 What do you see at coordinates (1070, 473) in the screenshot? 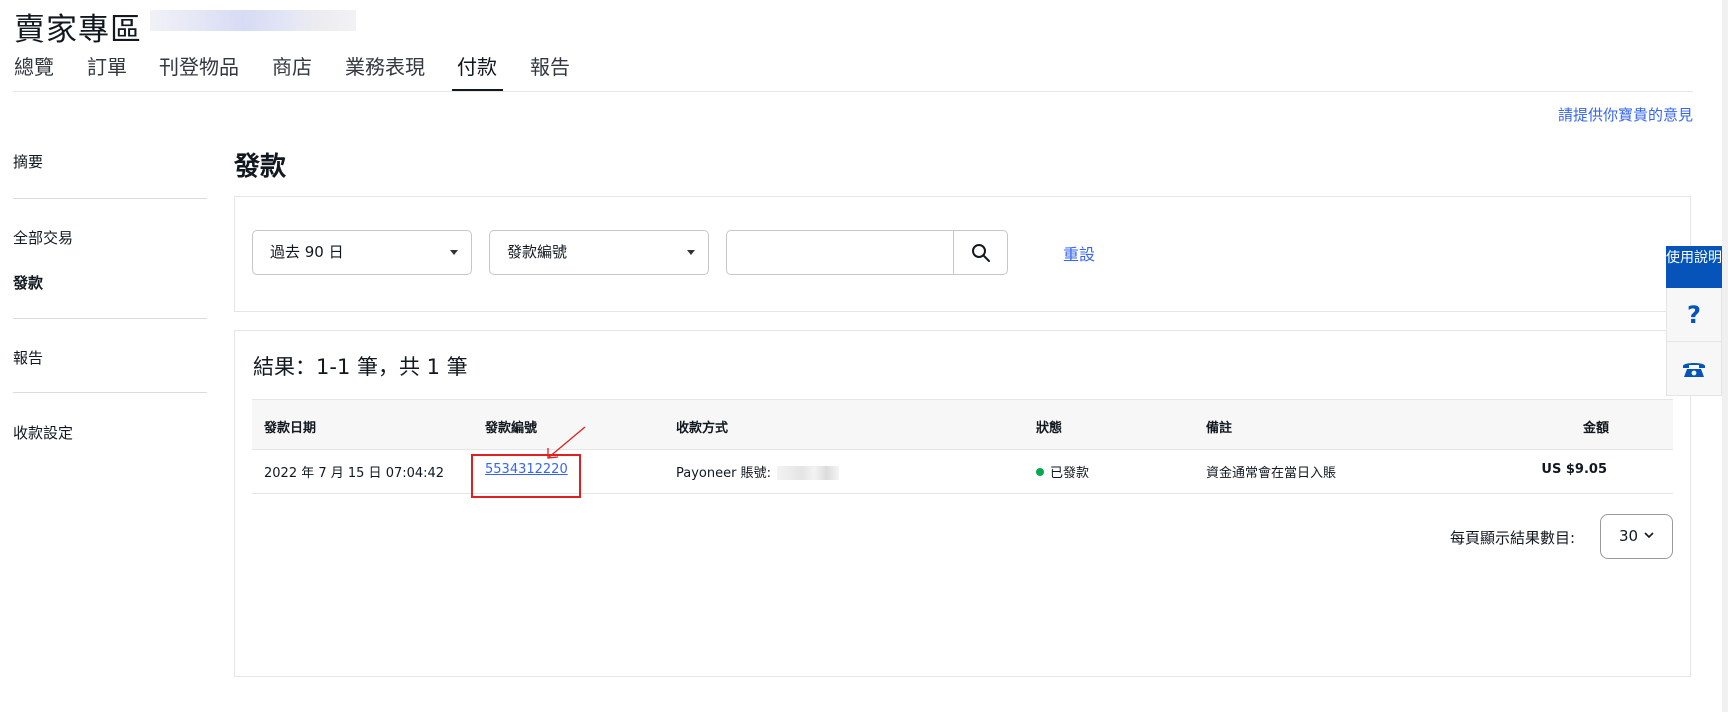
I see `payout-status-label: 已發款` at bounding box center [1070, 473].